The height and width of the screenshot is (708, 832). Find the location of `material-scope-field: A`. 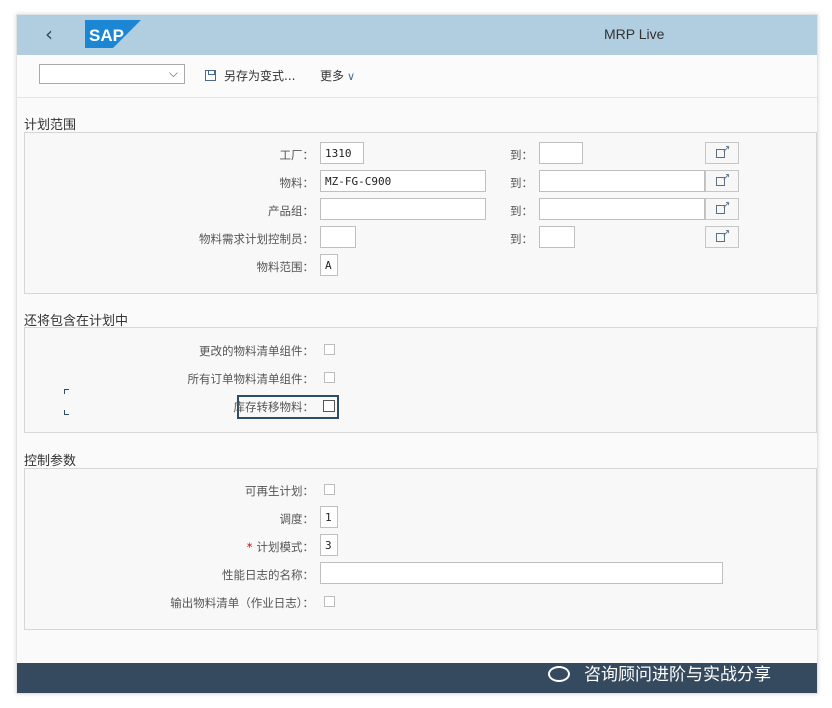

material-scope-field: A is located at coordinates (329, 265).